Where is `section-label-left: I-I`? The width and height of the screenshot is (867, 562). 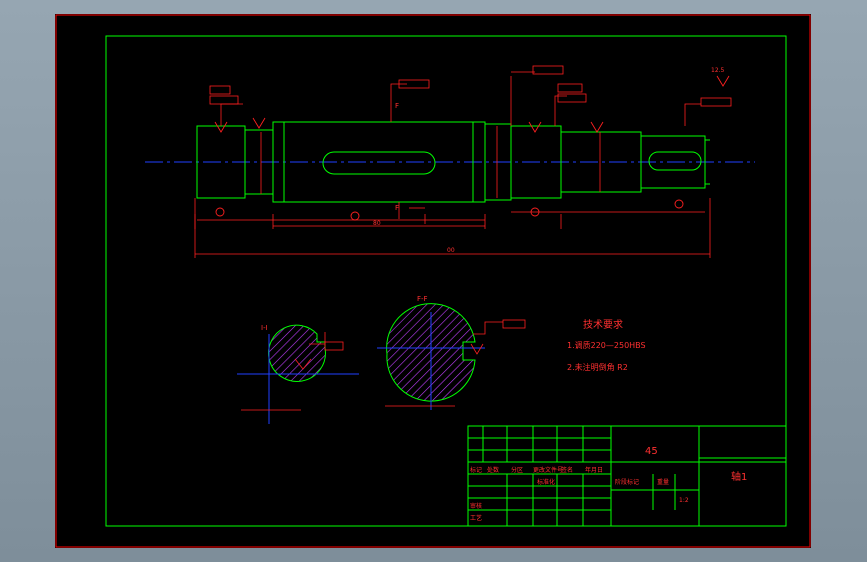 section-label-left: I-I is located at coordinates (264, 328).